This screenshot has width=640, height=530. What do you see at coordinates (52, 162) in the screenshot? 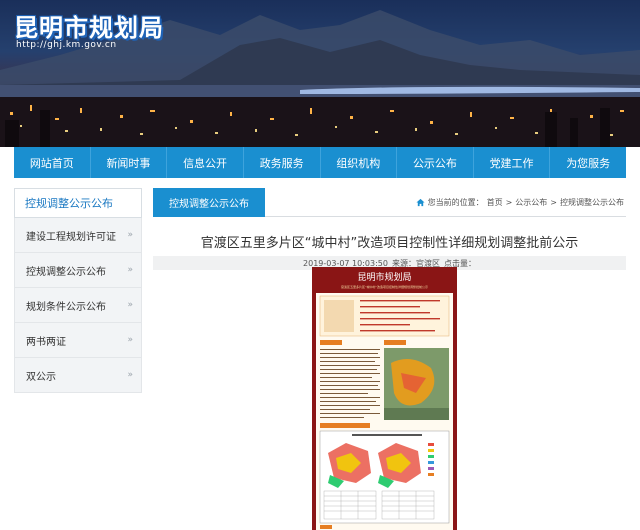
I see `nav-item-home: 网站首页` at bounding box center [52, 162].